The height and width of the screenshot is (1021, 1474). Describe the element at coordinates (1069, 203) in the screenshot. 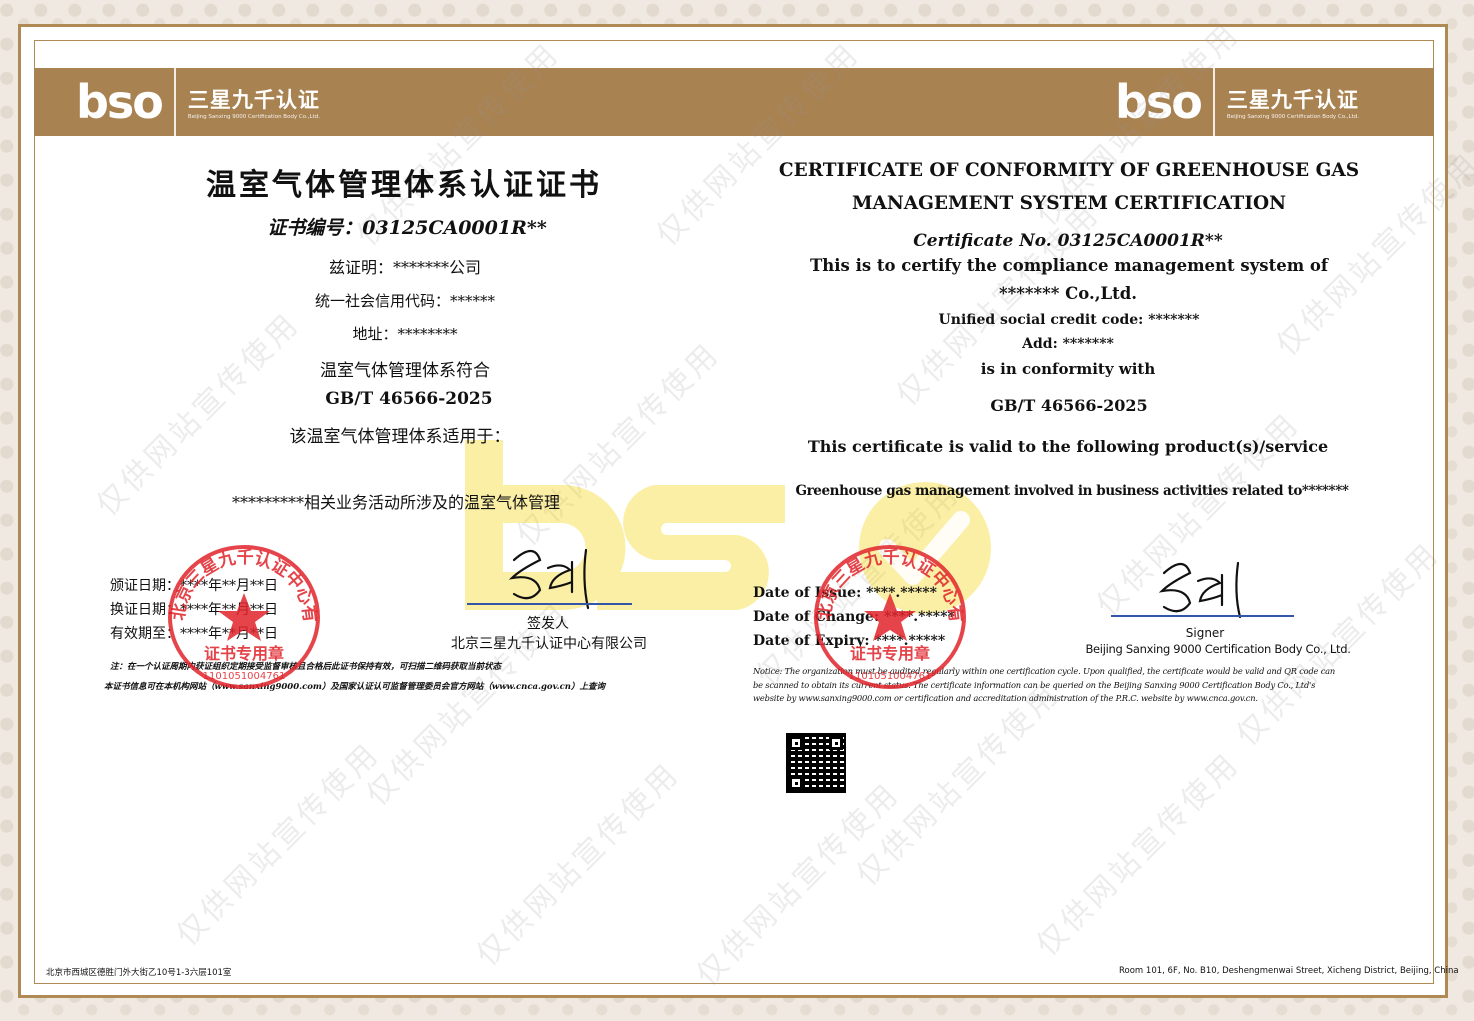

I see `en-certificate-title-line2: MANAGEMENT SYSTEM CERTIFICATION` at that location.